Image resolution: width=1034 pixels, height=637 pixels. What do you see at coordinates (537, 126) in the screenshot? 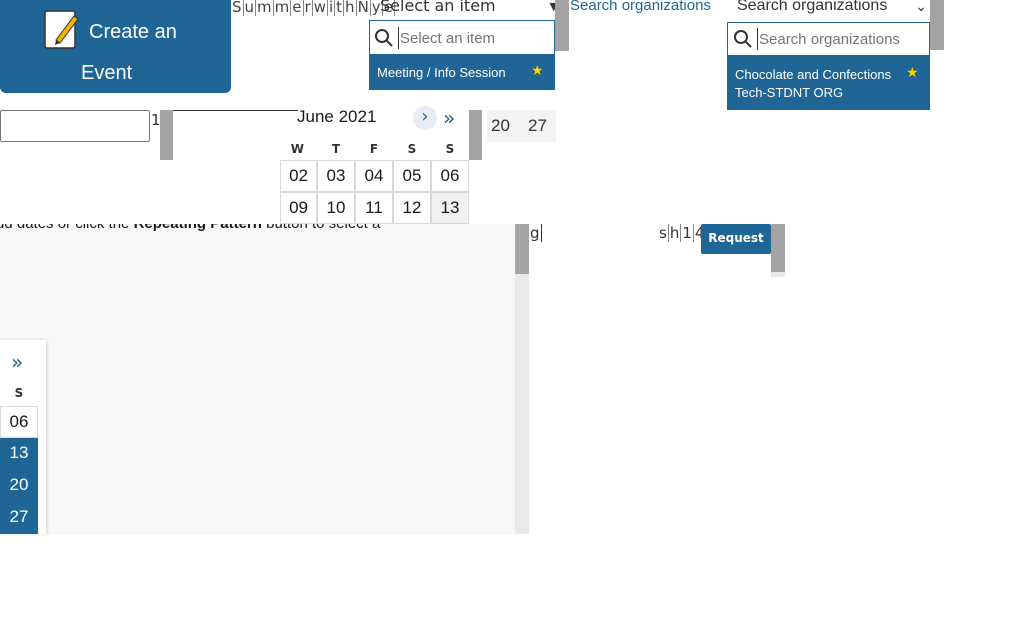
I see `calendar-day: 27` at bounding box center [537, 126].